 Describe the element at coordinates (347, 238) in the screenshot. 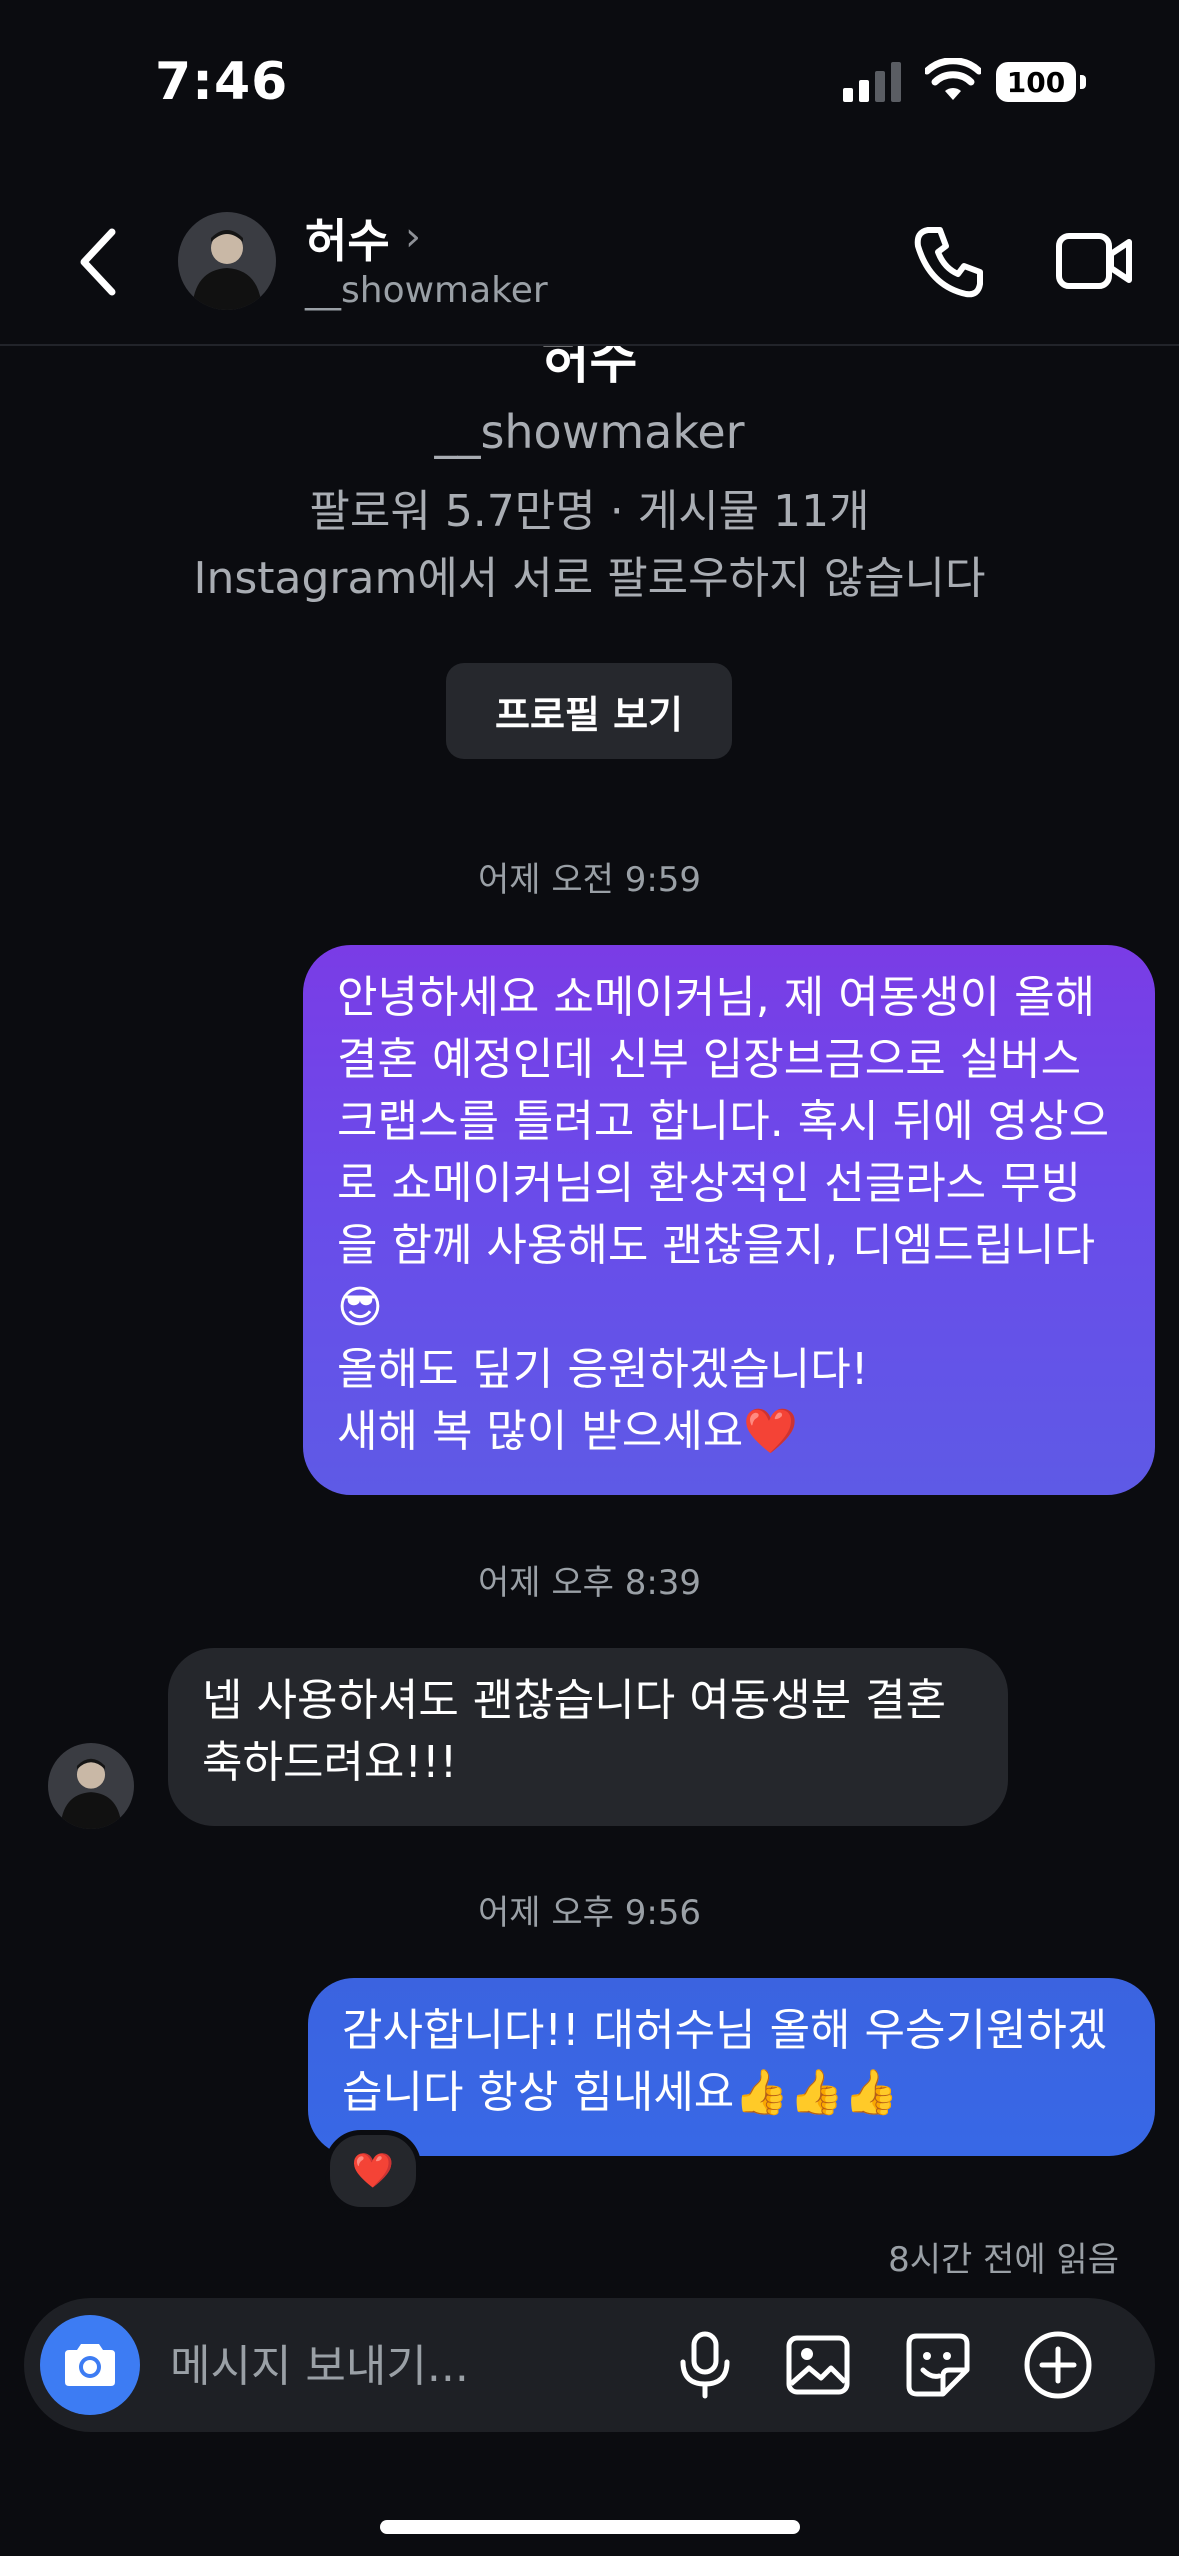

I see `header-name: 허수` at that location.